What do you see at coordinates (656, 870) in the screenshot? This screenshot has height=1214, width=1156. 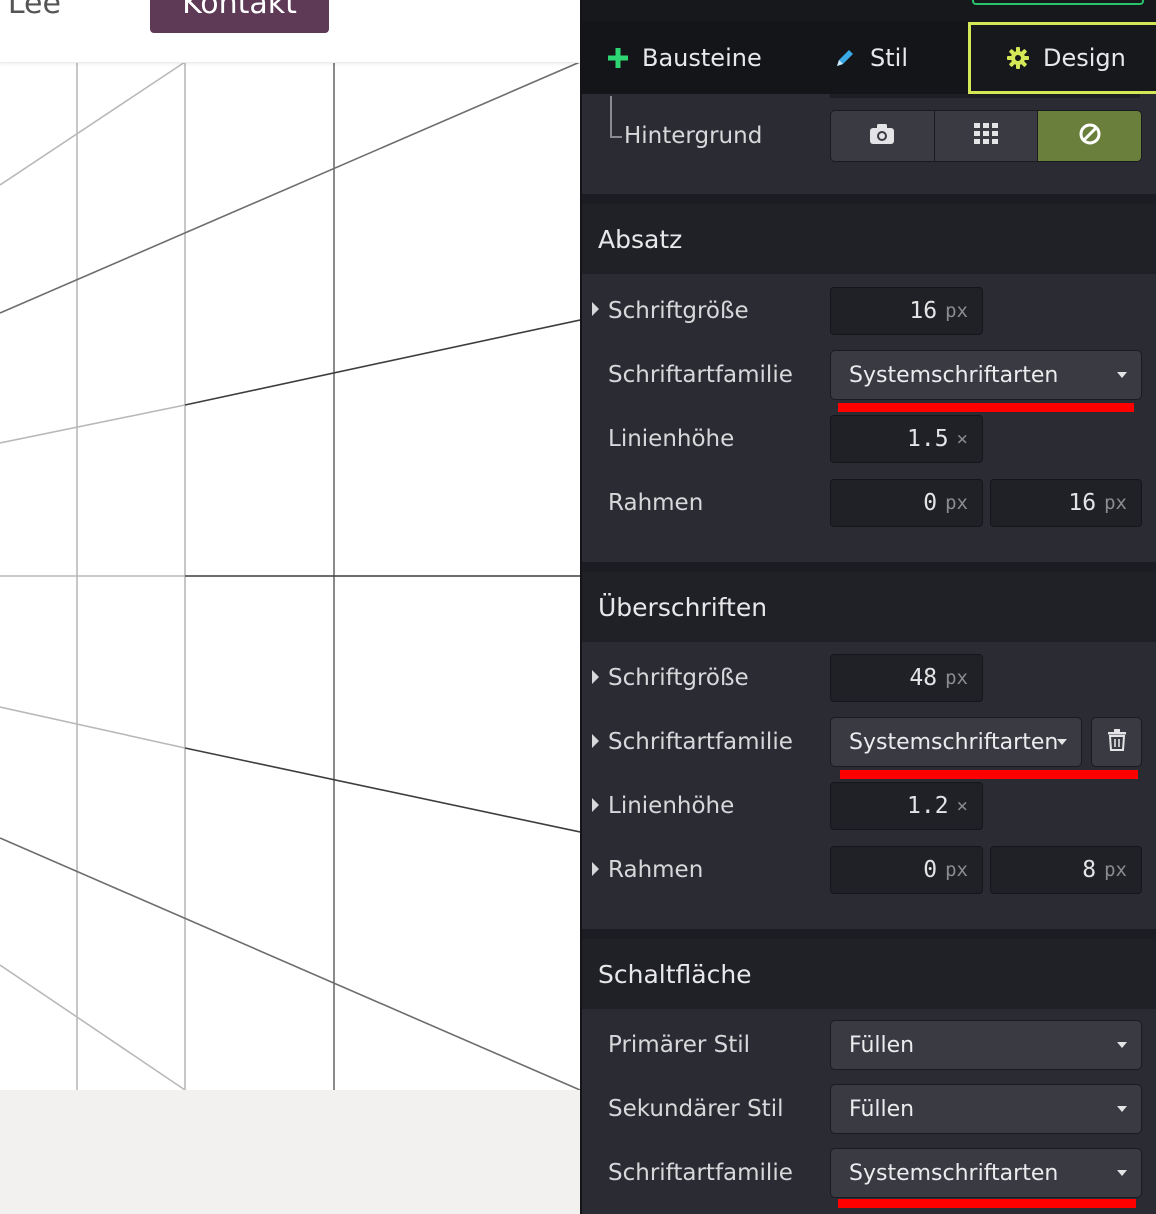 I see `headings-border-label: Rahmen` at bounding box center [656, 870].